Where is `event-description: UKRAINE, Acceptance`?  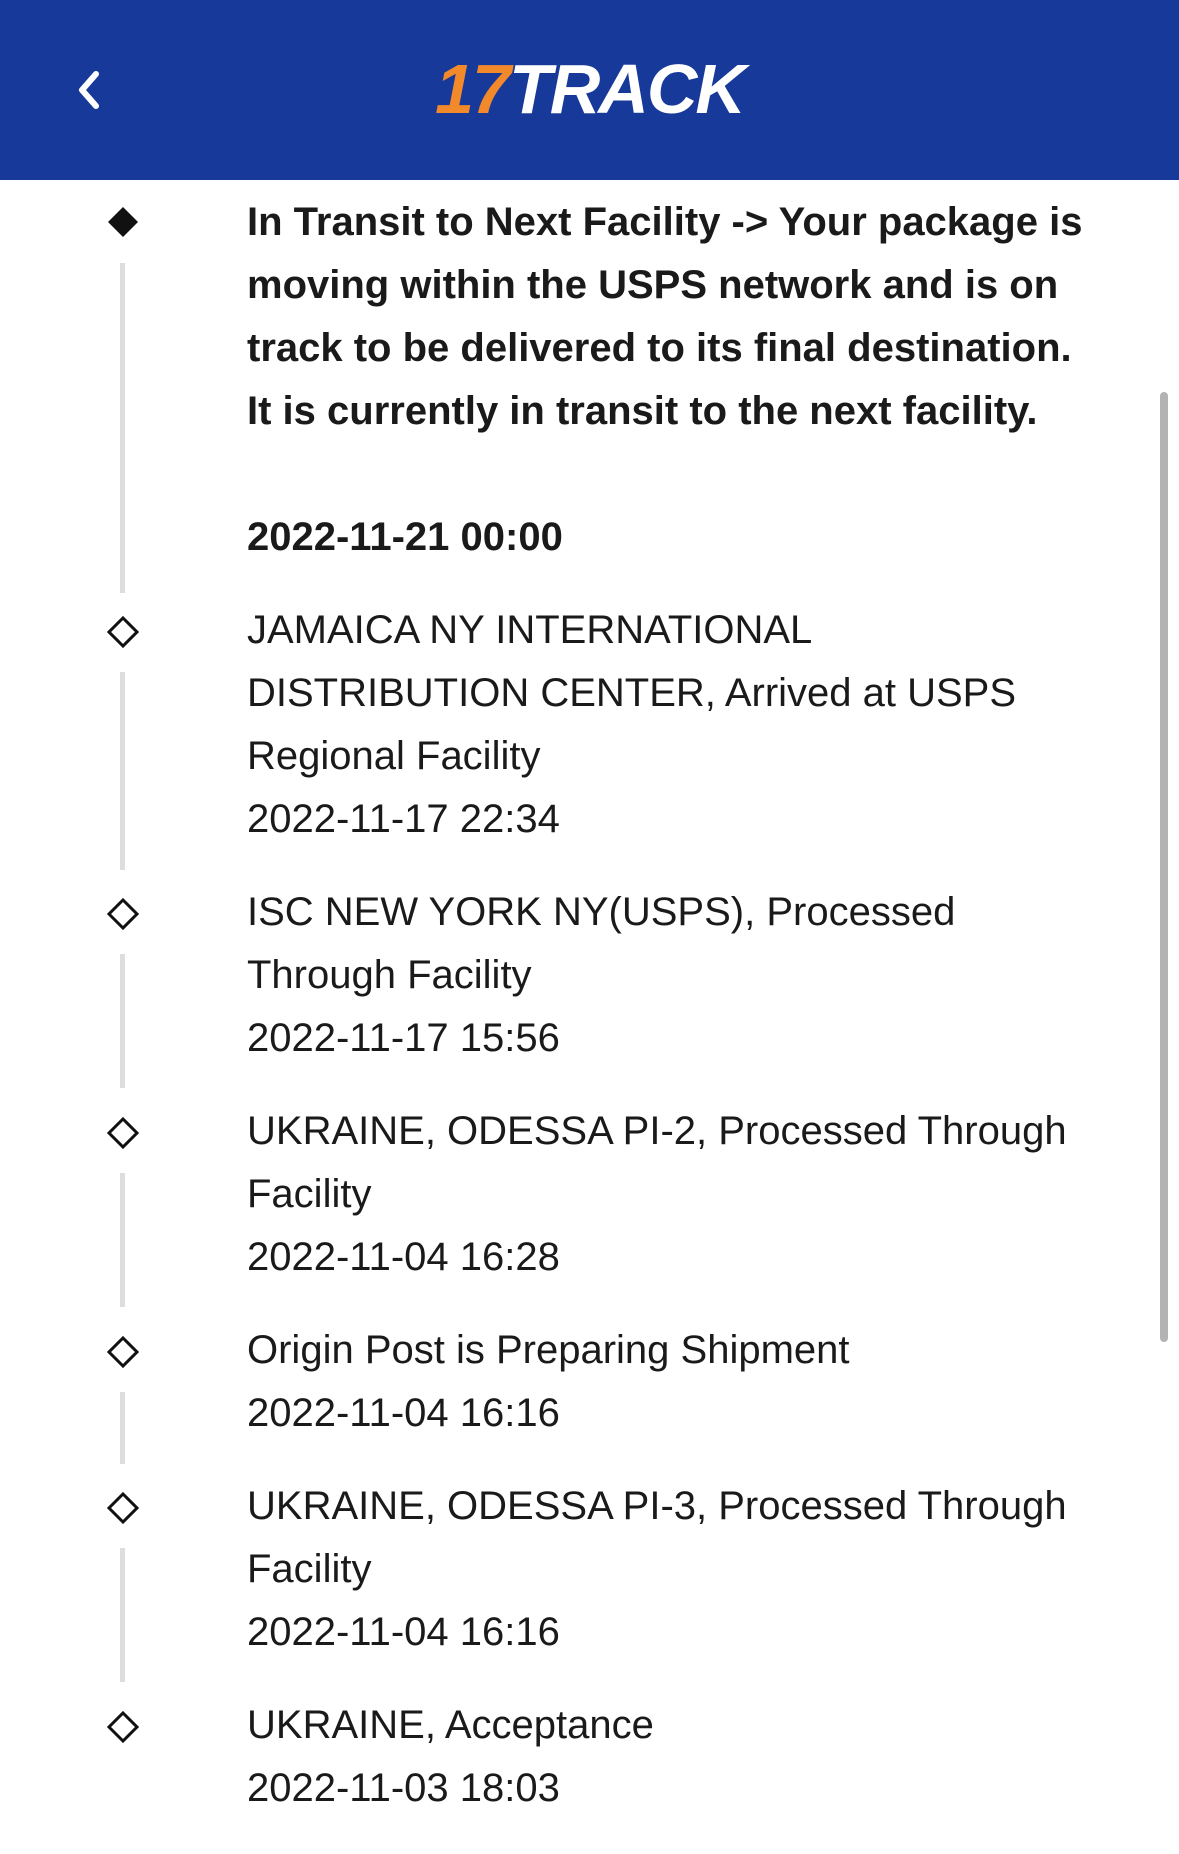 event-description: UKRAINE, Acceptance is located at coordinates (450, 1725).